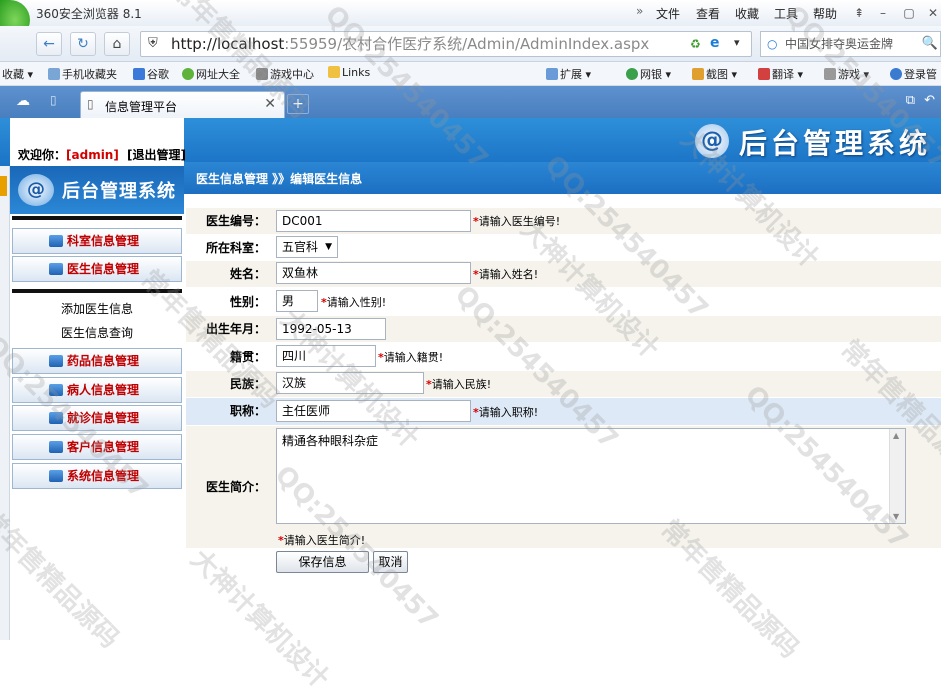 This screenshot has width=941, height=695. What do you see at coordinates (354, 302) in the screenshot?
I see `gender-hint: *请输入性别!` at bounding box center [354, 302].